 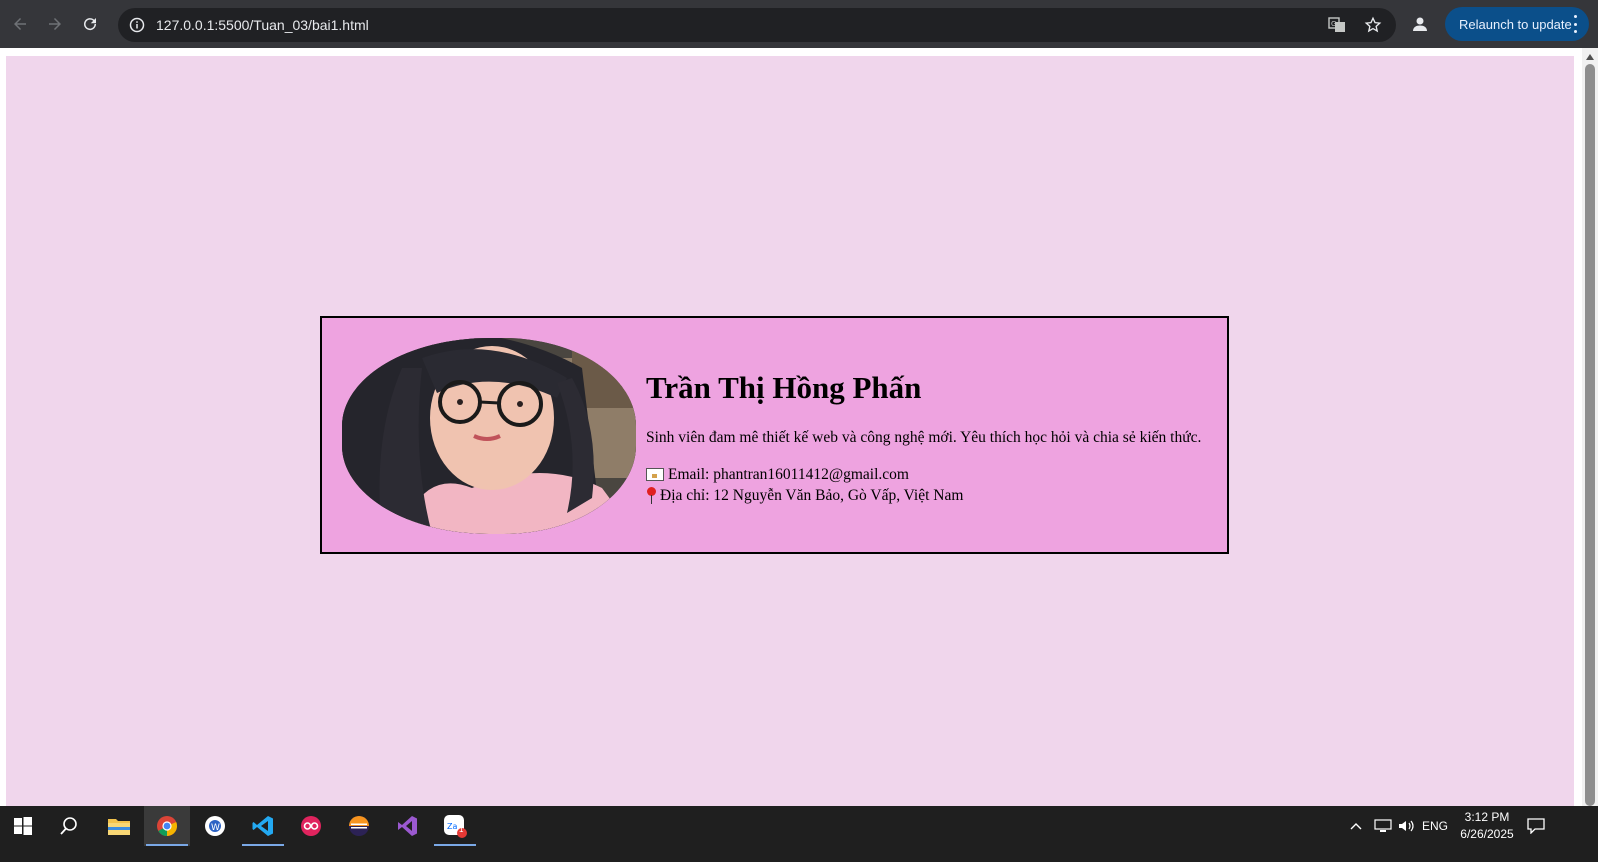 I want to click on back-button, so click(x=20, y=24).